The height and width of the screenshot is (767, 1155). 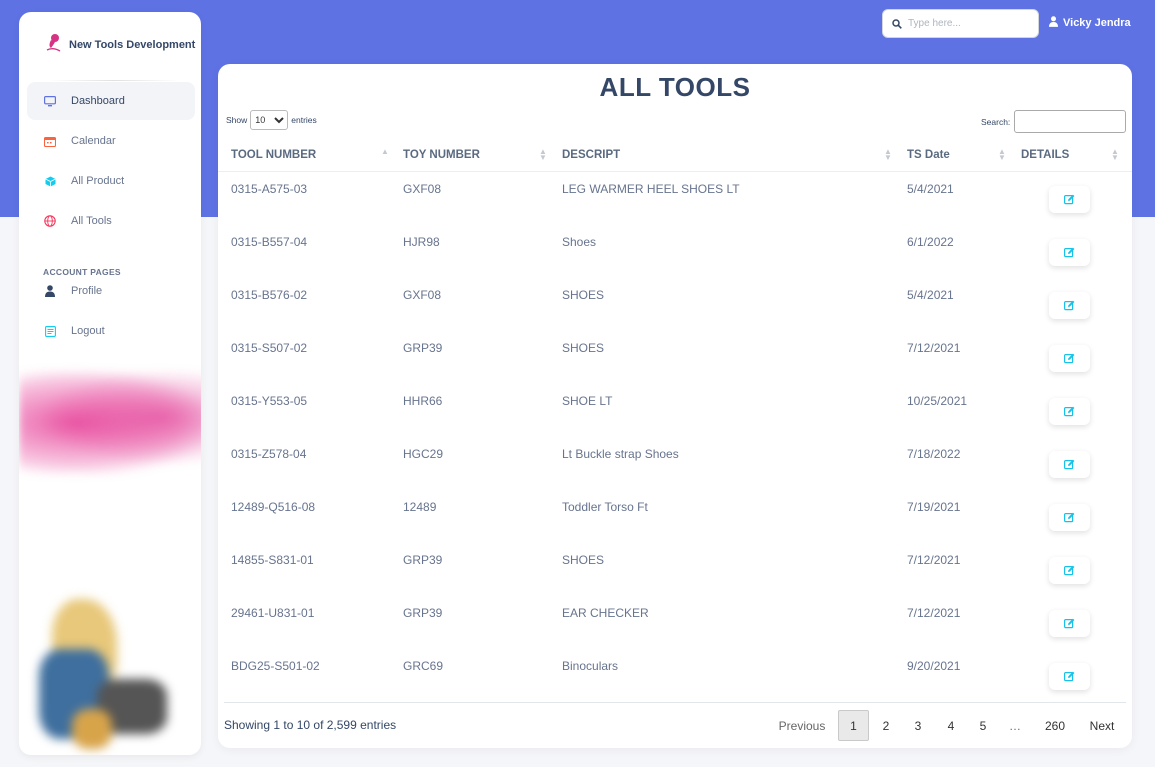 I want to click on brand: New Tools Development, so click(x=120, y=44).